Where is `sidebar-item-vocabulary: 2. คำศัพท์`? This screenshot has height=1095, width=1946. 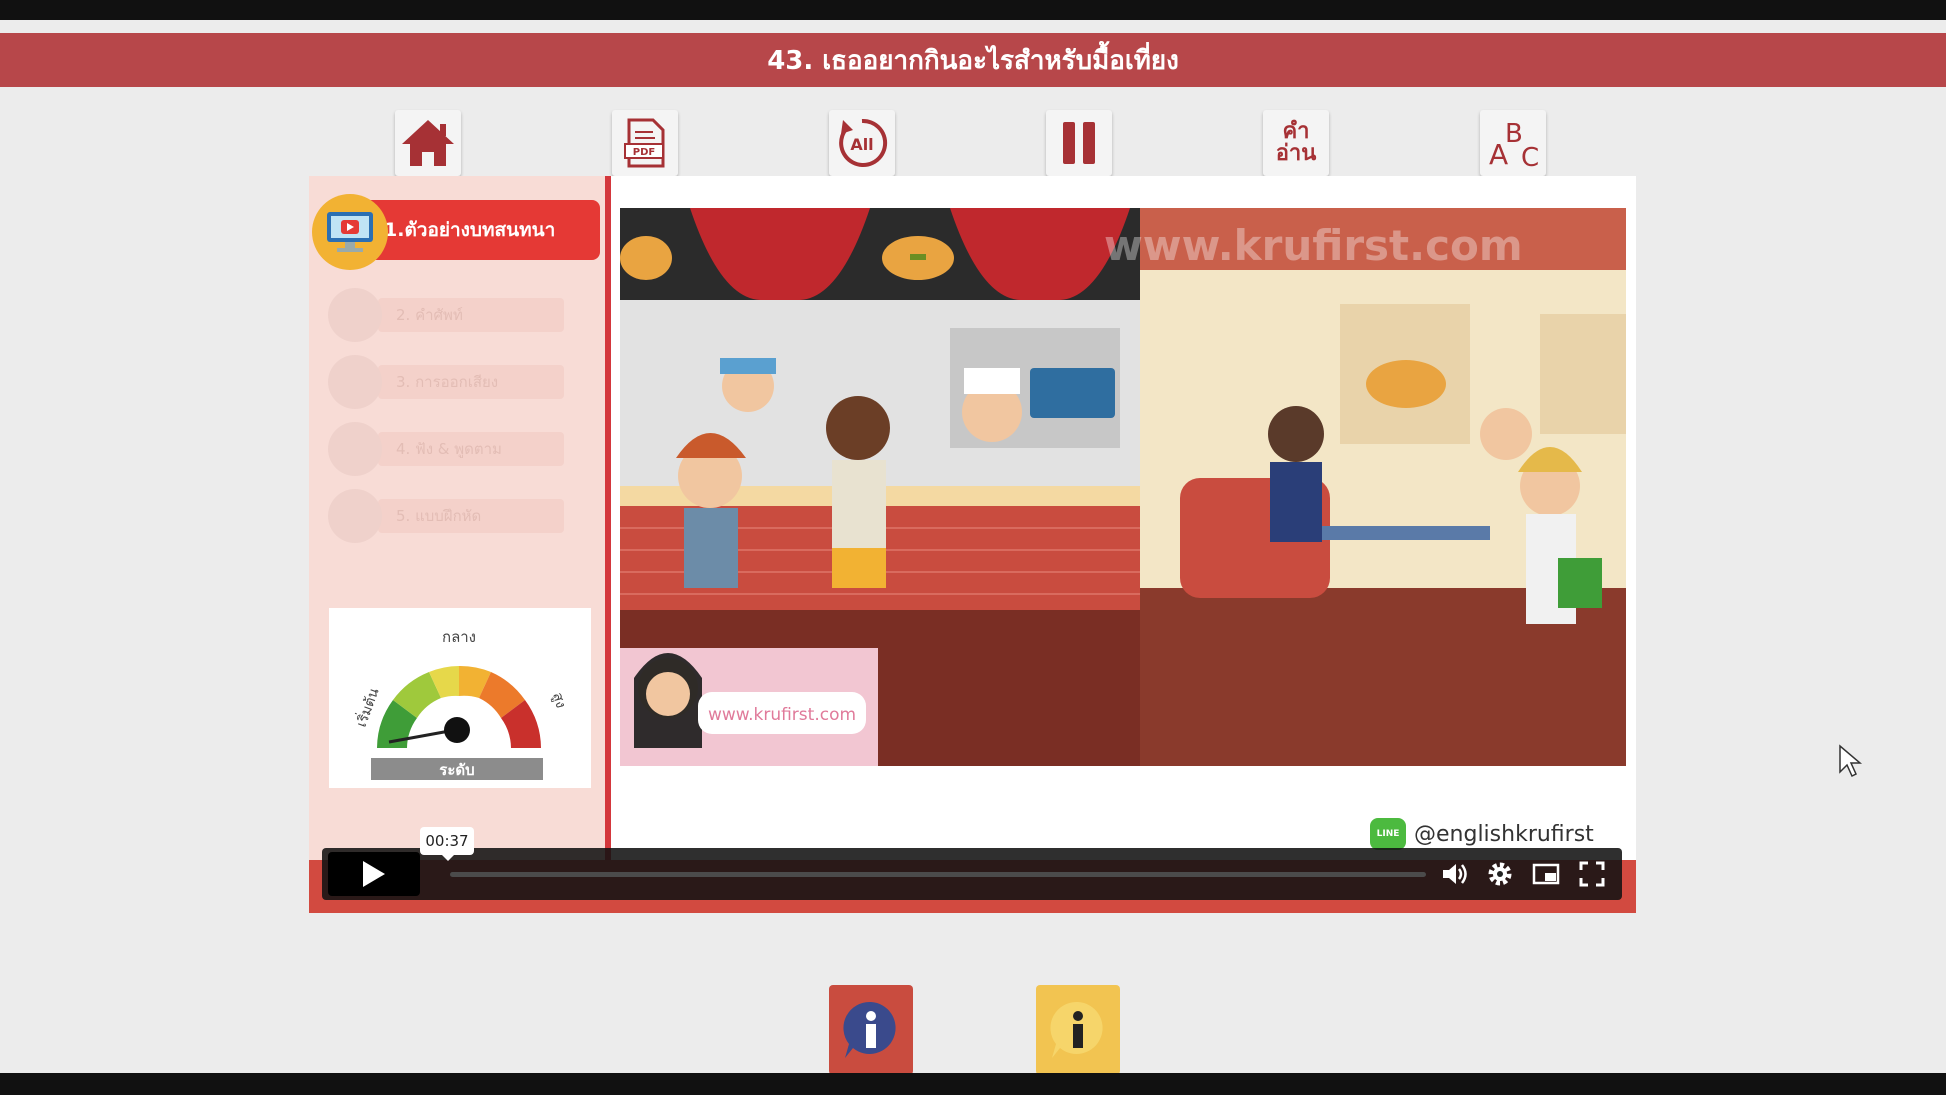
sidebar-item-vocabulary: 2. คำศัพท์ is located at coordinates (448, 315).